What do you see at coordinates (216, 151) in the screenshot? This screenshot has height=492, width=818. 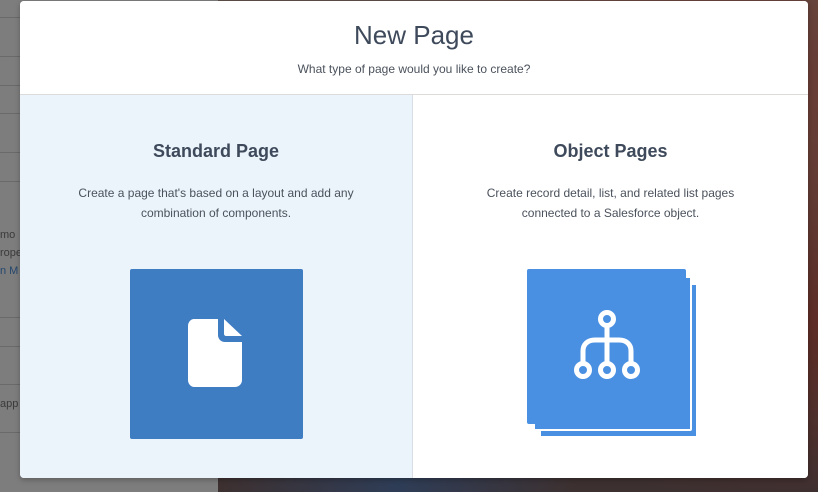 I see `standard-page-title: Standard Page` at bounding box center [216, 151].